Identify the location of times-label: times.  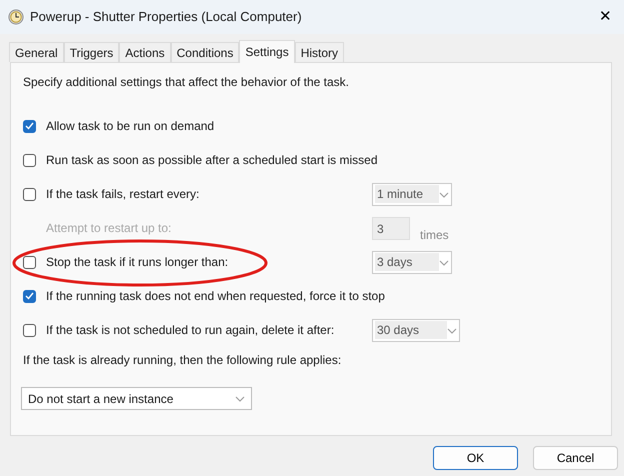
(434, 235).